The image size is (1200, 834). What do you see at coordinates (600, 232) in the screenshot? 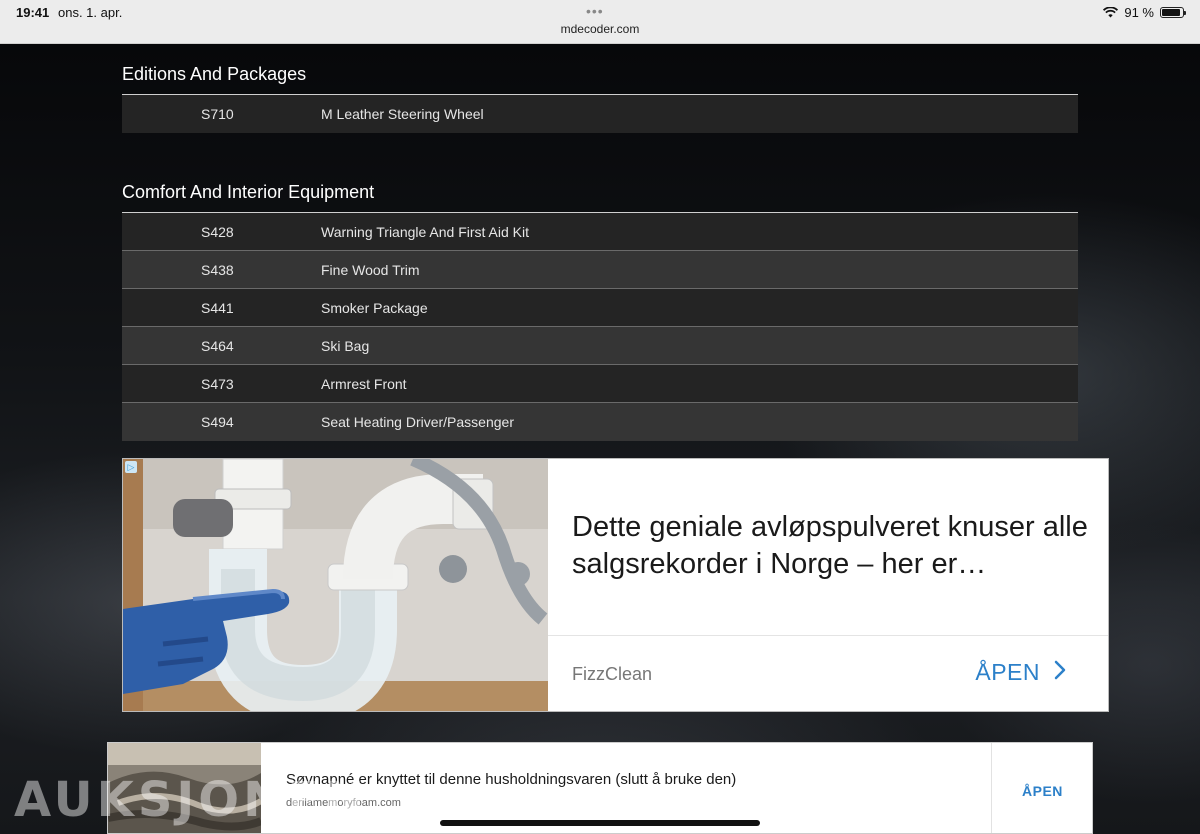
I see `table-row: S428 Warning Triangle And First Aid Kit` at bounding box center [600, 232].